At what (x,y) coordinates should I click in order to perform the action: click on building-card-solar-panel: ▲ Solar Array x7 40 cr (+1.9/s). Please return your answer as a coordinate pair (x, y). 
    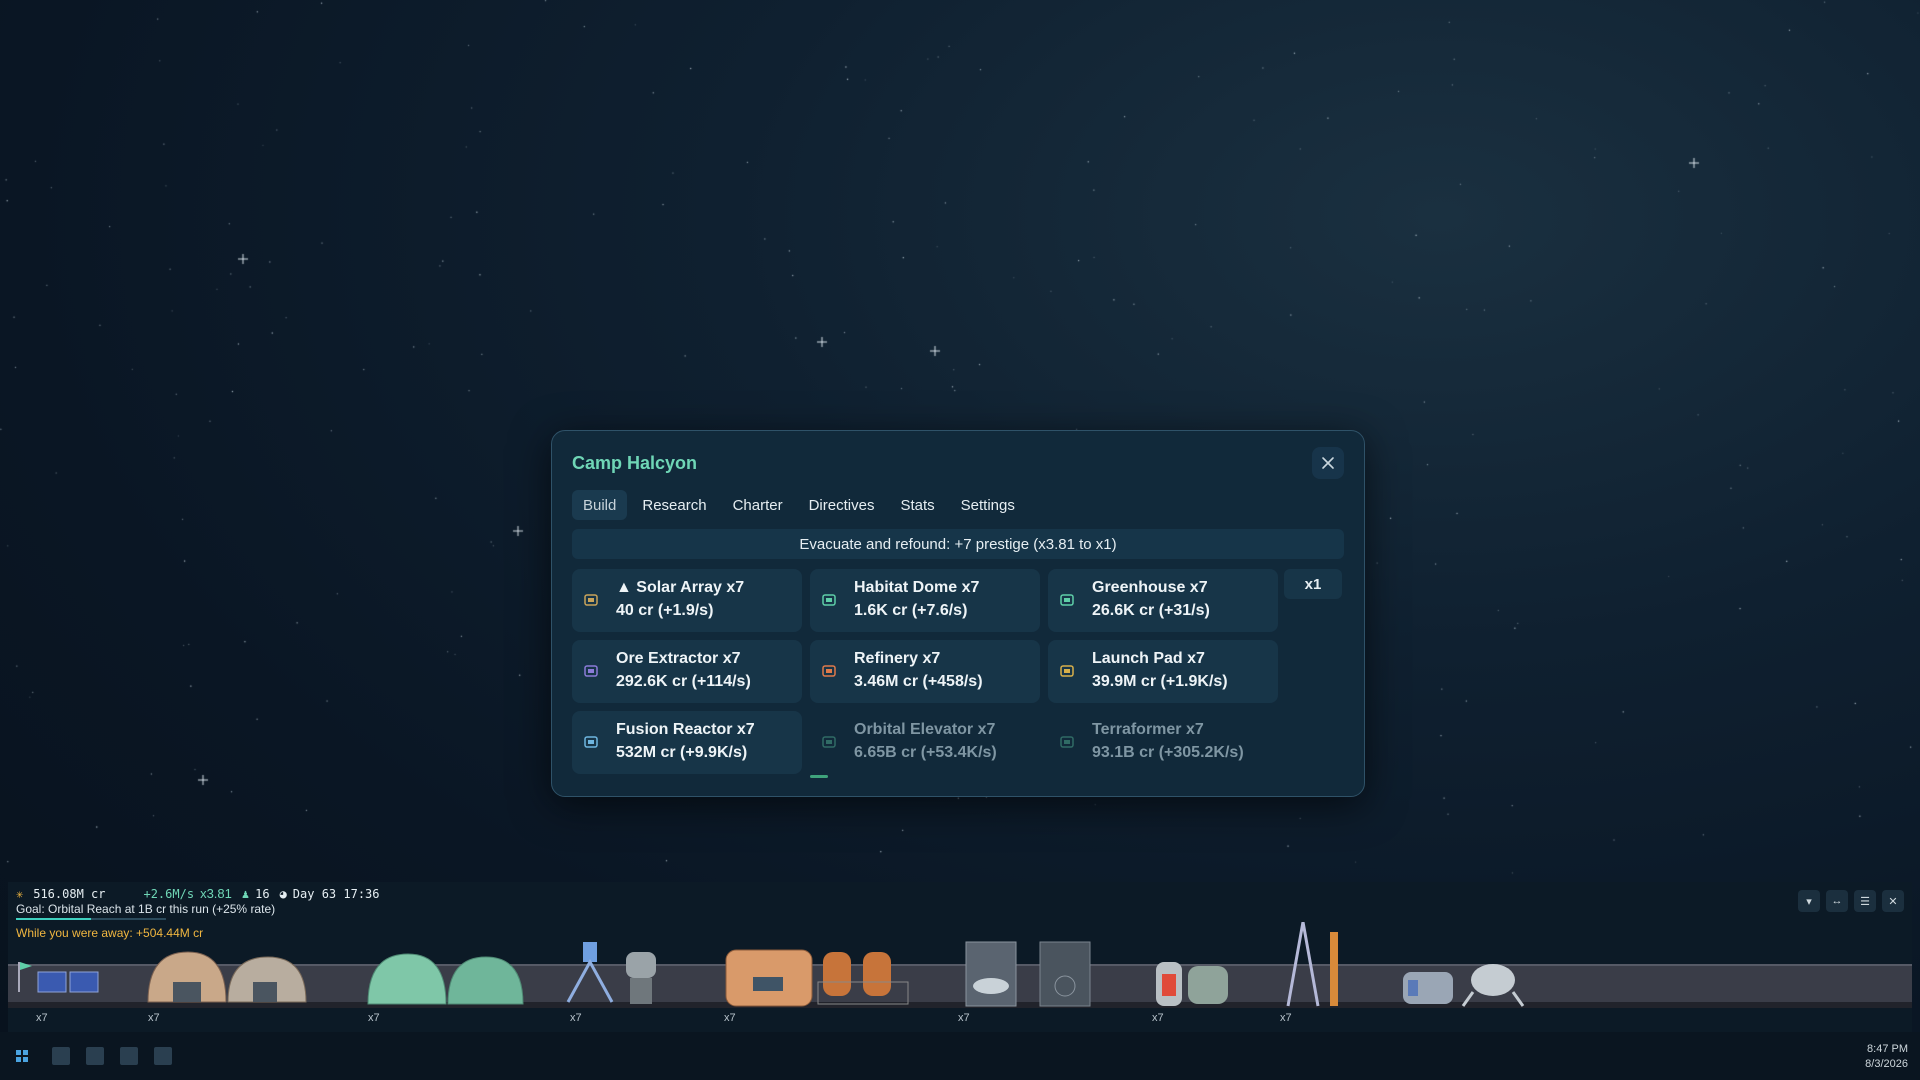
    Looking at the image, I should click on (687, 600).